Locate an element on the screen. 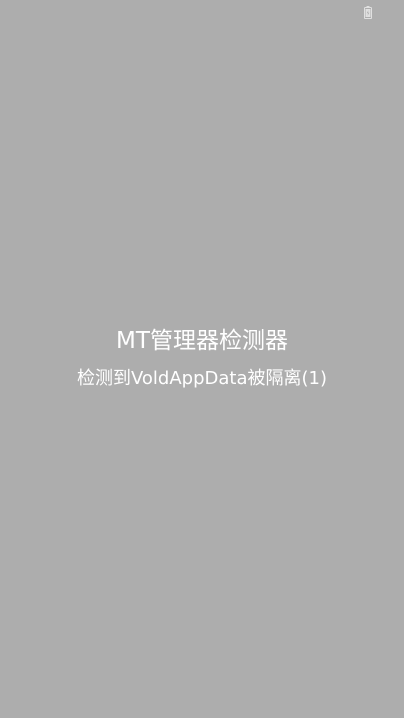  app-title: MT管理器检测器 is located at coordinates (202, 341).